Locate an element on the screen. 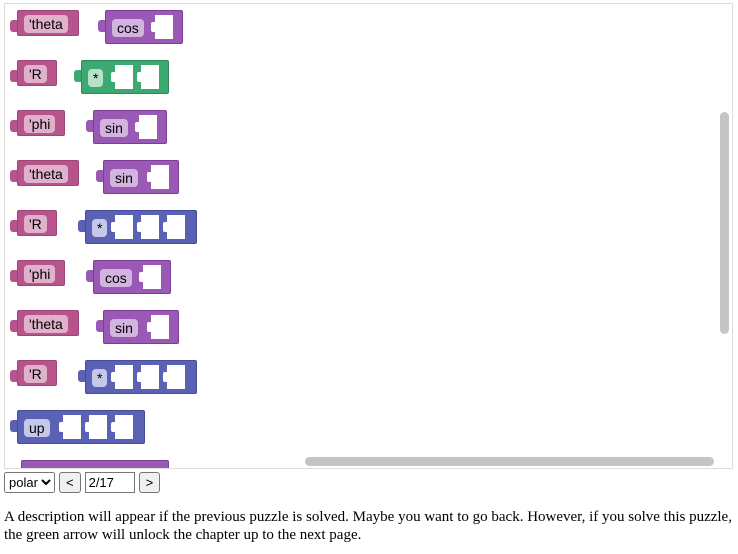 The height and width of the screenshot is (554, 738). up-label: up is located at coordinates (37, 428).